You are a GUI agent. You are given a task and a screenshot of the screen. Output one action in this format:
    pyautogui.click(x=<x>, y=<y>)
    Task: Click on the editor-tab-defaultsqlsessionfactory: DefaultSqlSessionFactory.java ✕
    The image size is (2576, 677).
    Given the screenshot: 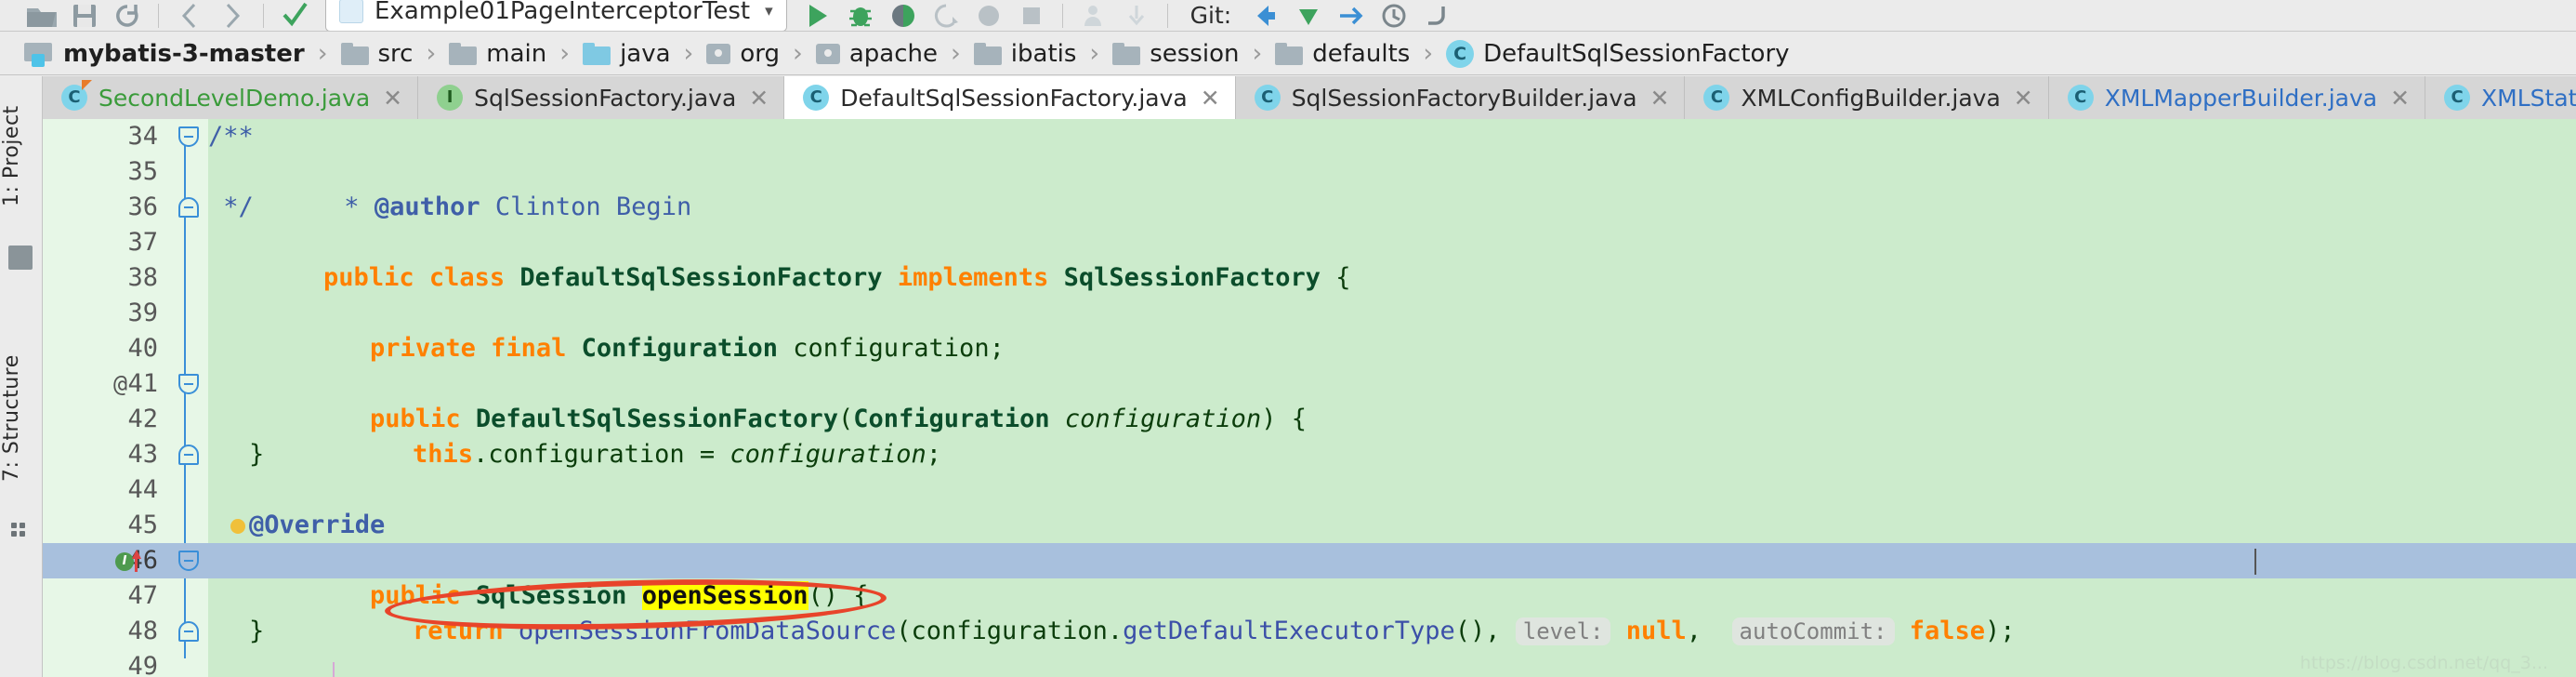 What is the action you would take?
    pyautogui.click(x=1010, y=97)
    